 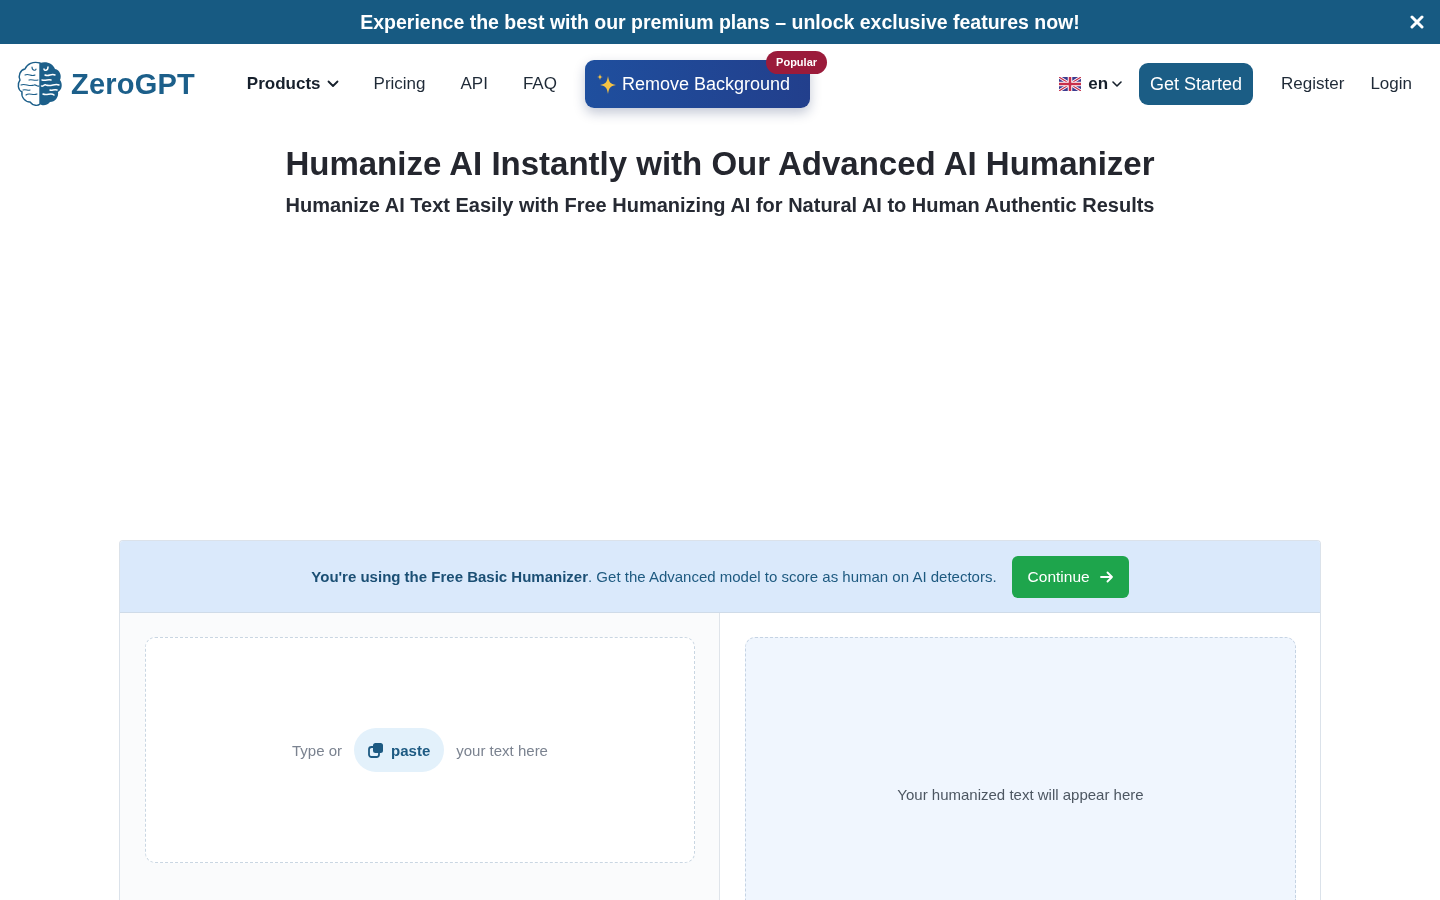 What do you see at coordinates (1090, 84) in the screenshot?
I see `language-selector: en` at bounding box center [1090, 84].